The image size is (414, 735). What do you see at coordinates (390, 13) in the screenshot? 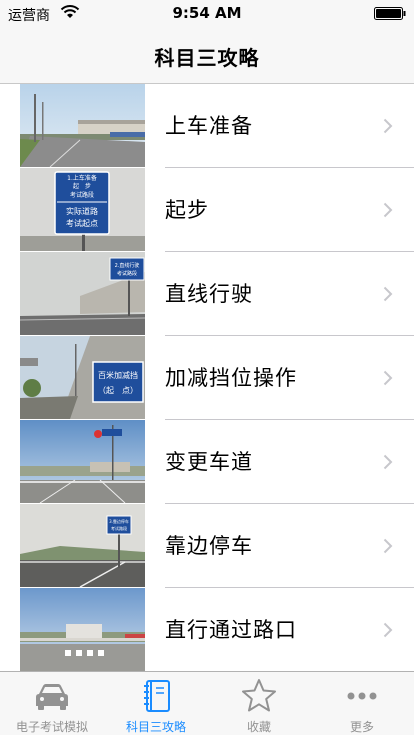
I see `battery-icon` at bounding box center [390, 13].